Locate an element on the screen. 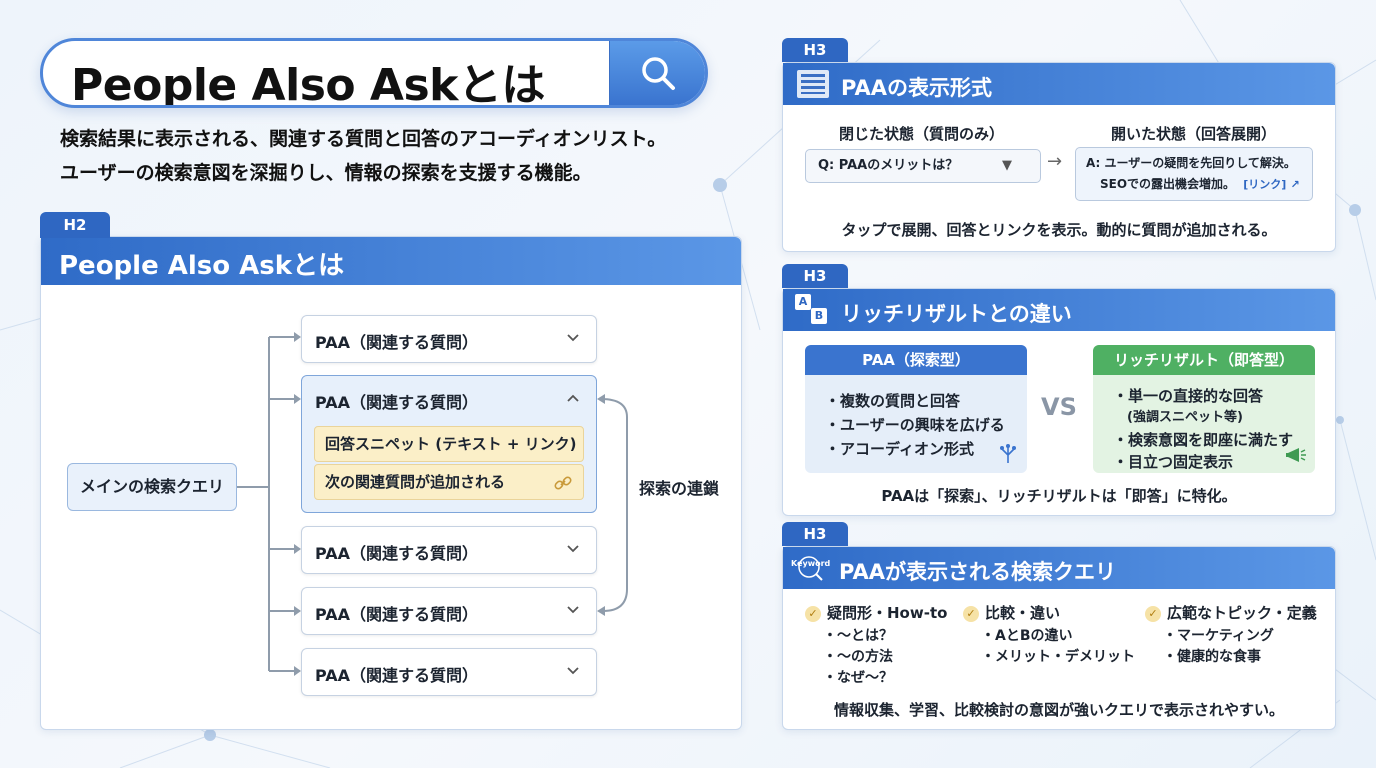  open-answer-box: A: ユーザーの疑問を先回りして解決。 SEOでの露出機会増加。 [リンク] ↗ is located at coordinates (1194, 174).